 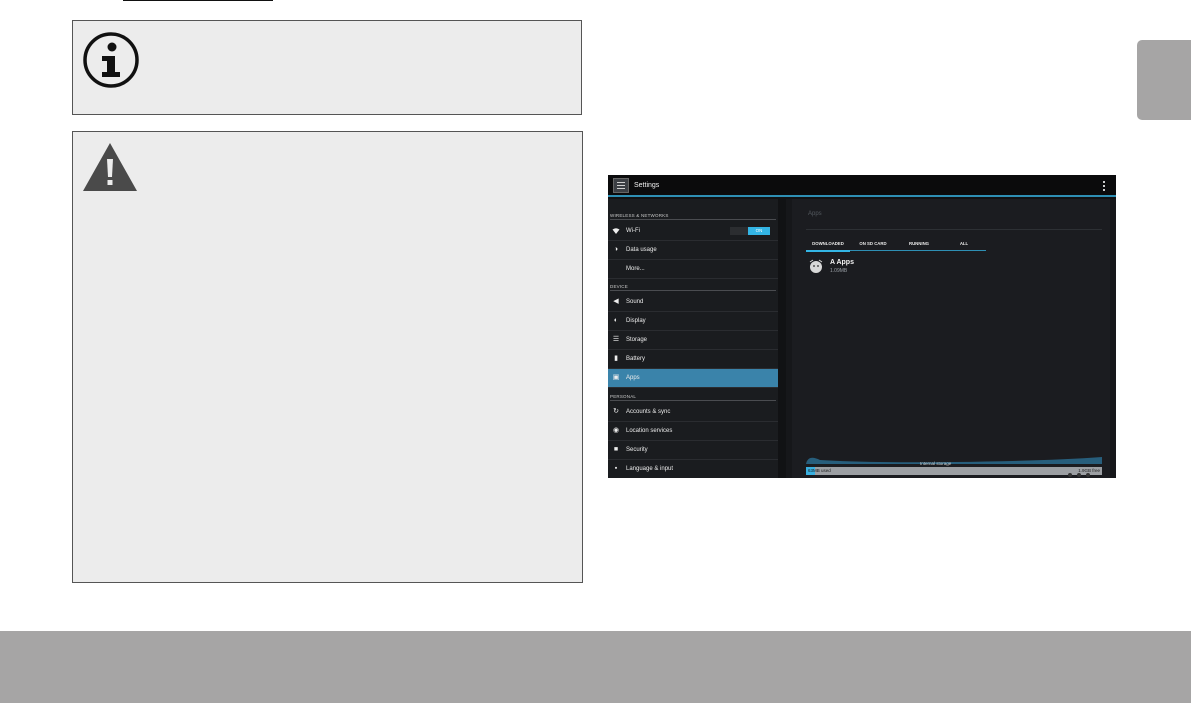 What do you see at coordinates (1088, 475) in the screenshot?
I see `nav-buttons` at bounding box center [1088, 475].